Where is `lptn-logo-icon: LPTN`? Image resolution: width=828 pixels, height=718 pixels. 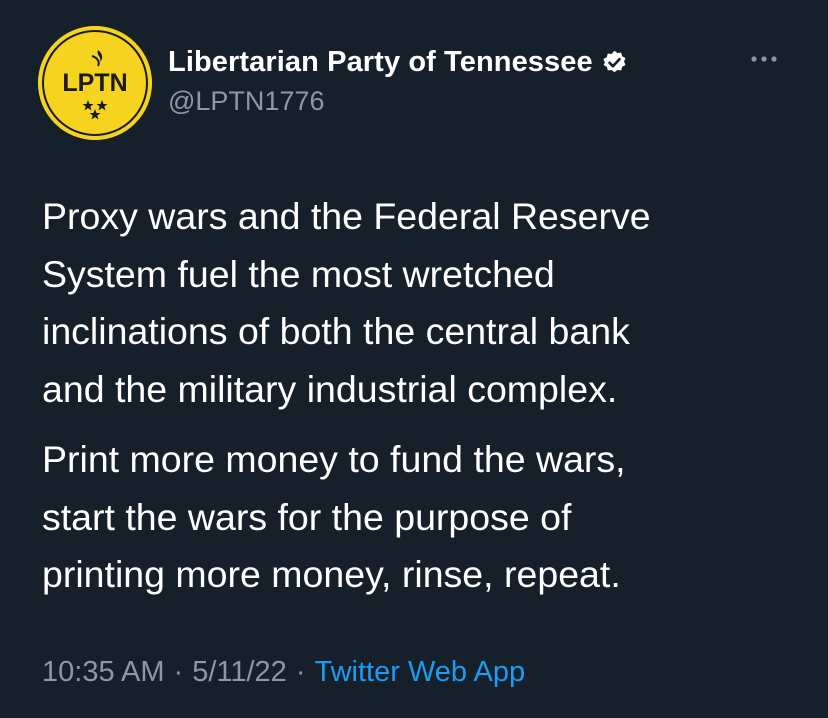
lptn-logo-icon: LPTN is located at coordinates (95, 83).